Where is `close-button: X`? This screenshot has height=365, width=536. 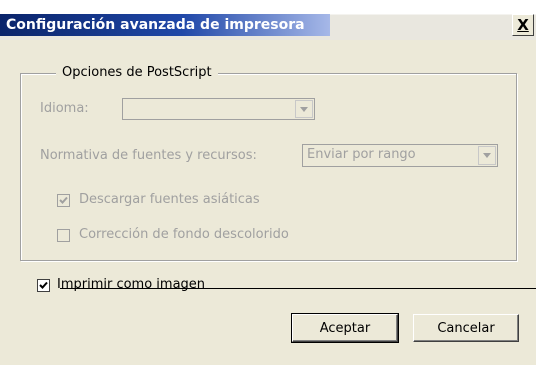
close-button: X is located at coordinates (523, 25).